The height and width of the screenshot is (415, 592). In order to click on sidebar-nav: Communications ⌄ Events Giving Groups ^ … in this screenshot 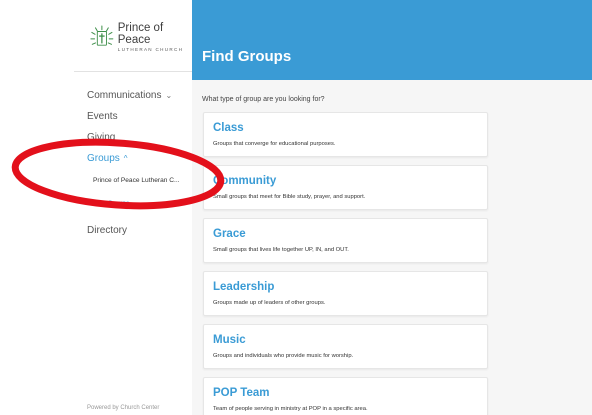, I will do `click(139, 163)`.